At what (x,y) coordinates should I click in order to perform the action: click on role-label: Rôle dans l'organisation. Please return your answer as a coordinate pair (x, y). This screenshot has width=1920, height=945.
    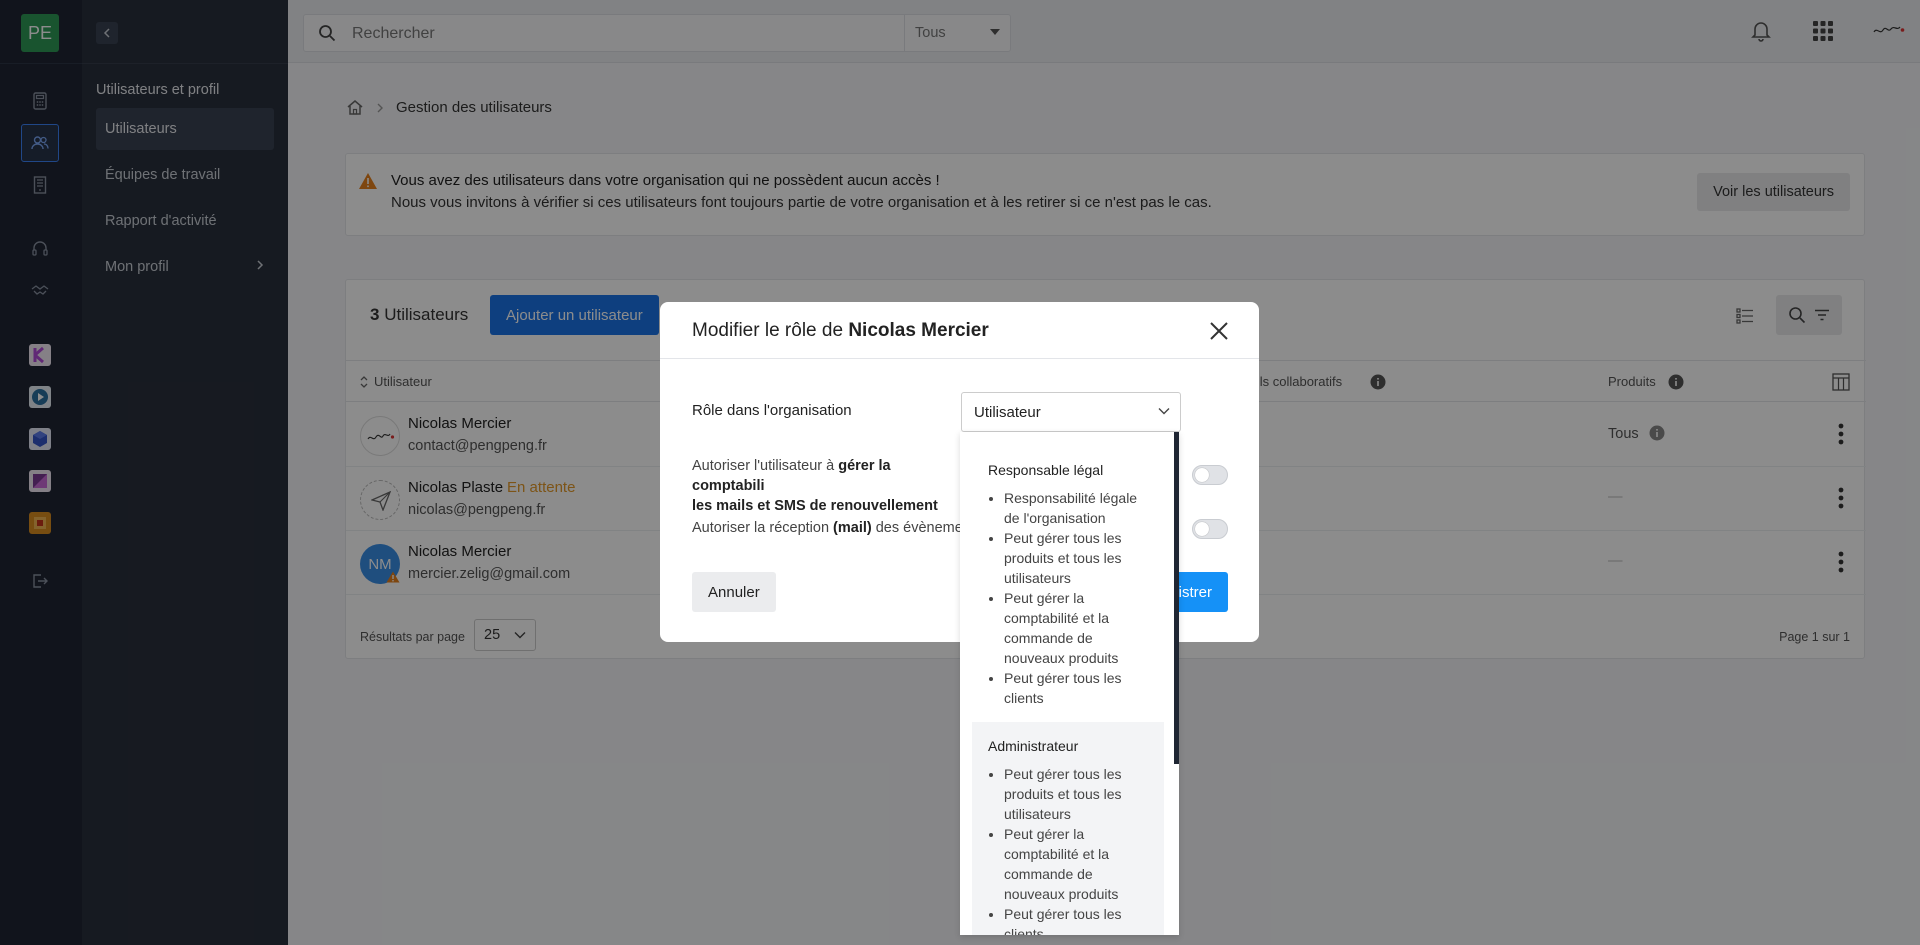
    Looking at the image, I should click on (772, 410).